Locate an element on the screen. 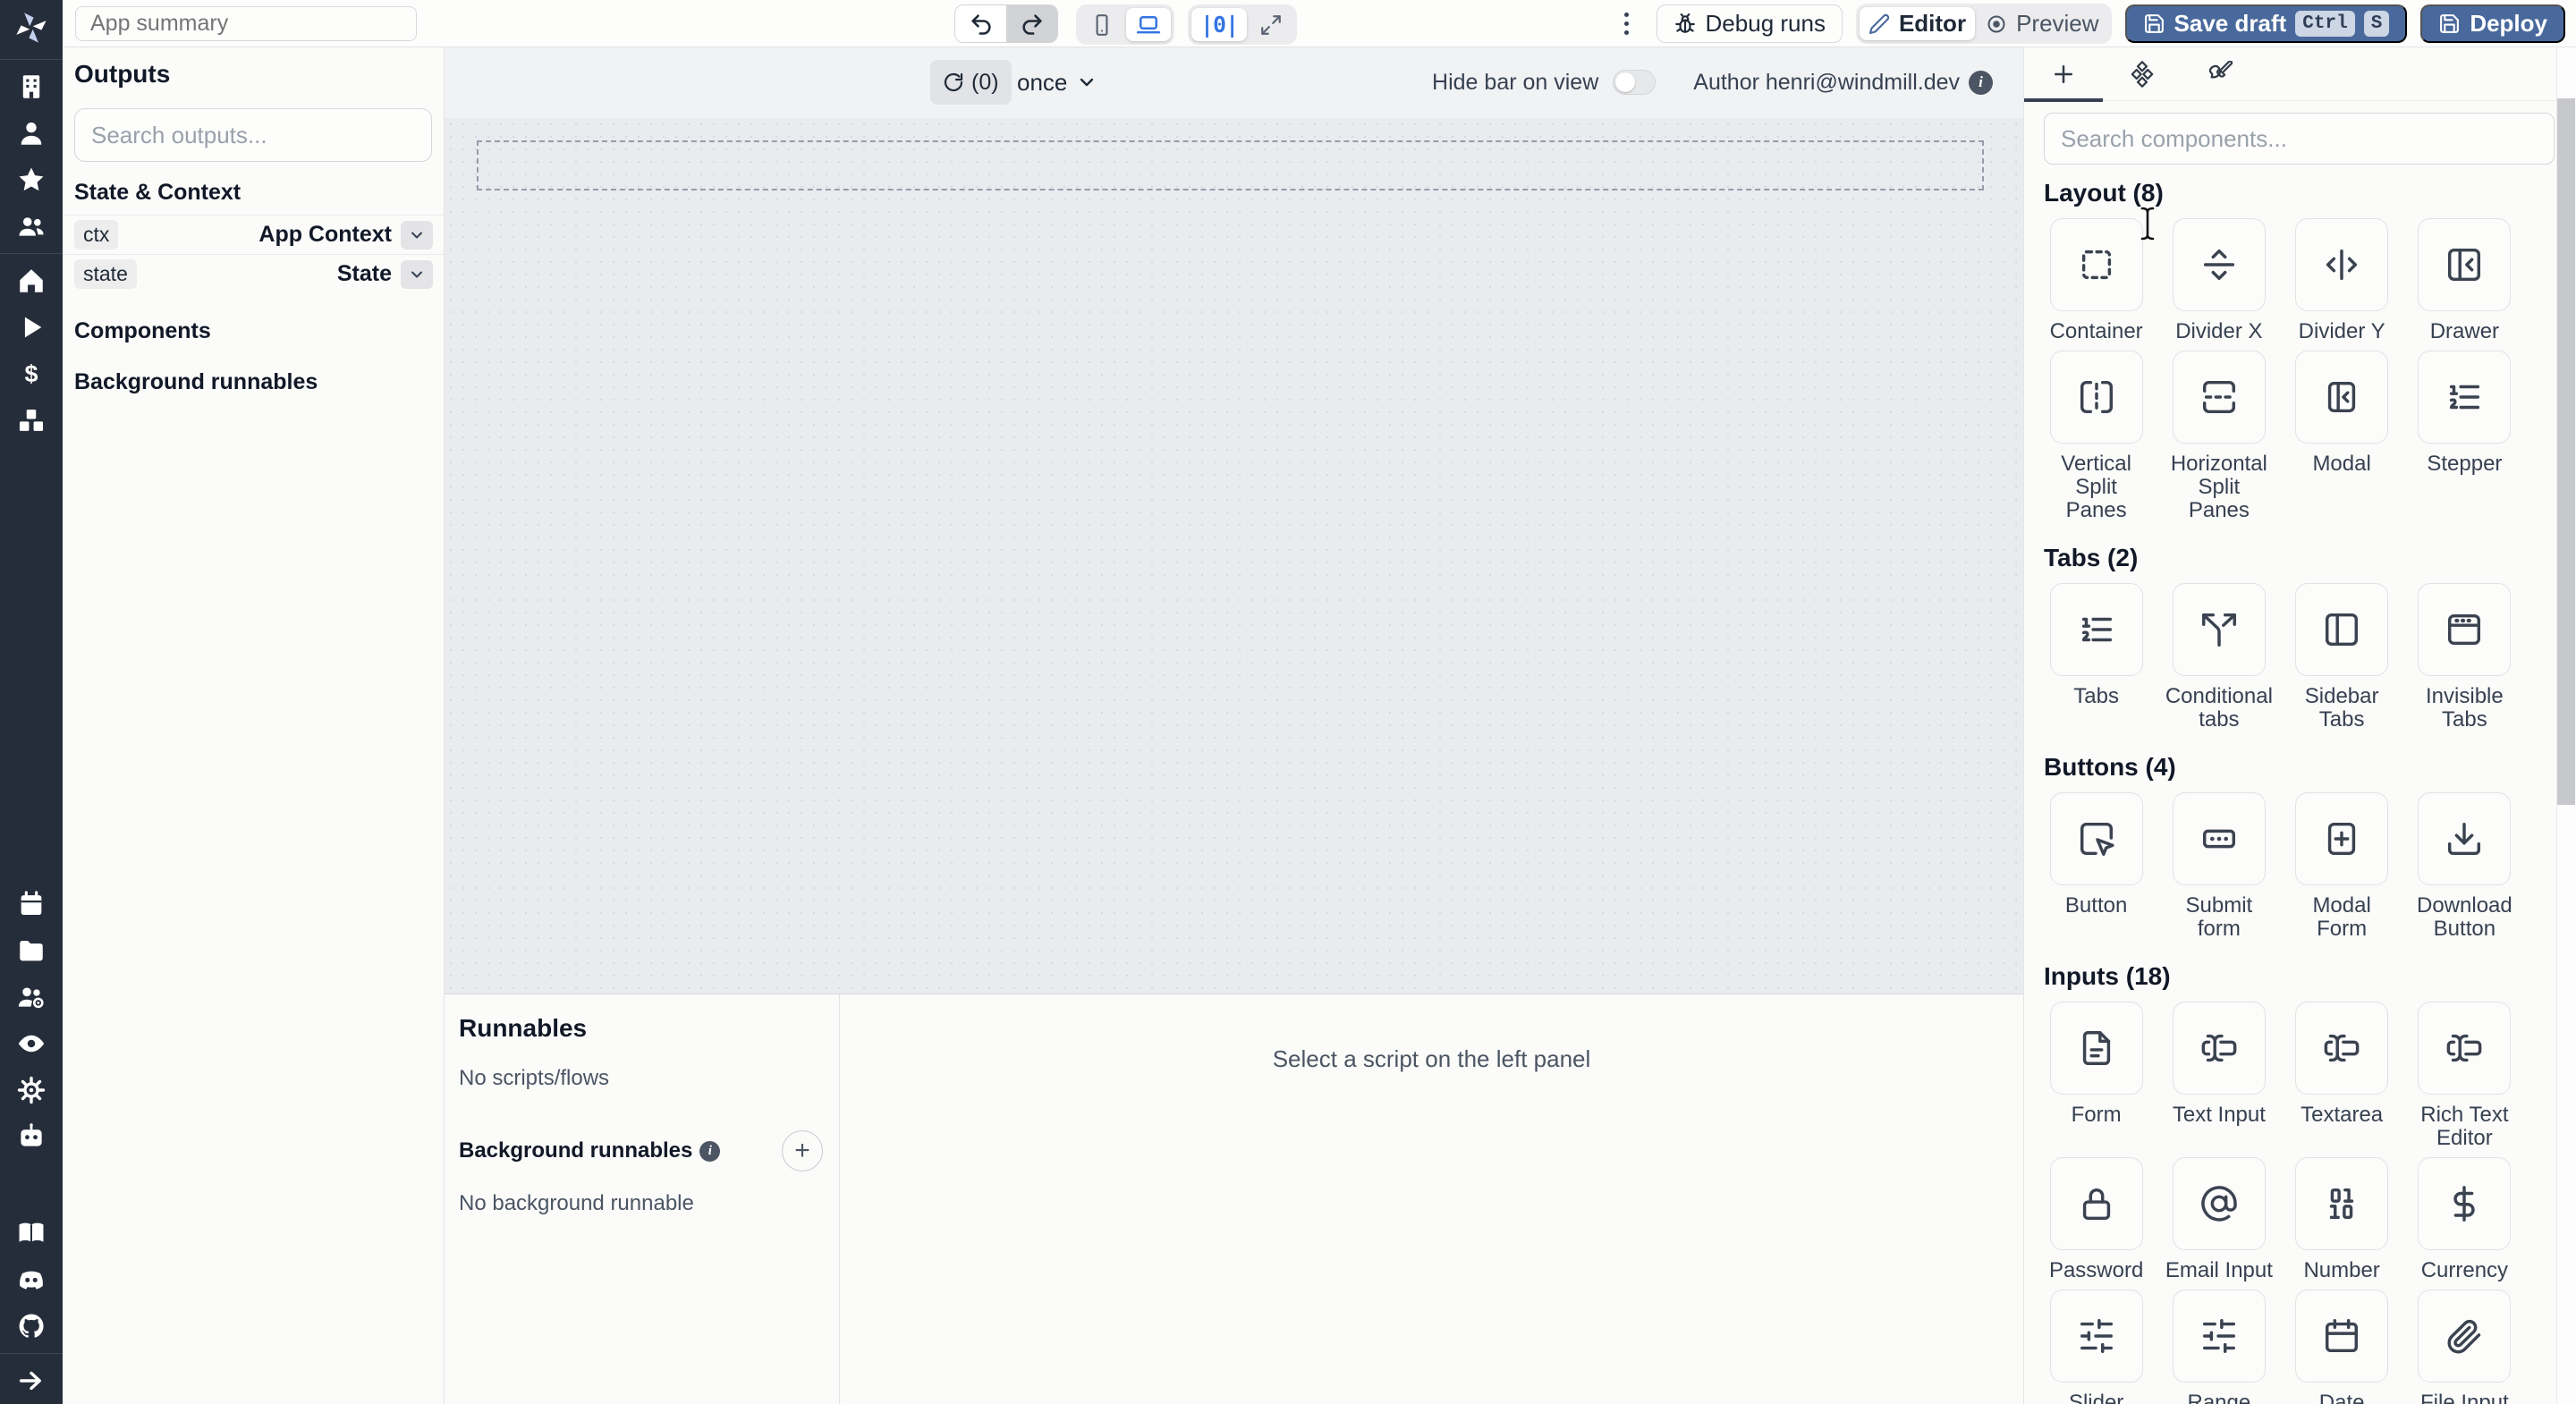  users-icon is located at coordinates (31, 227).